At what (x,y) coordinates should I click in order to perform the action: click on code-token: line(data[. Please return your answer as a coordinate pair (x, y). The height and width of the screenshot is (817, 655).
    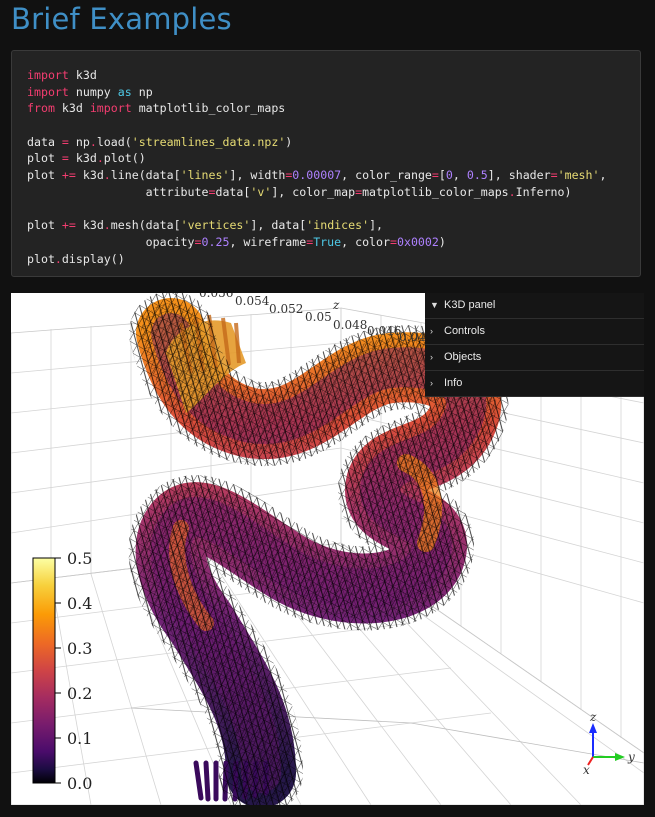
    Looking at the image, I should click on (145, 175).